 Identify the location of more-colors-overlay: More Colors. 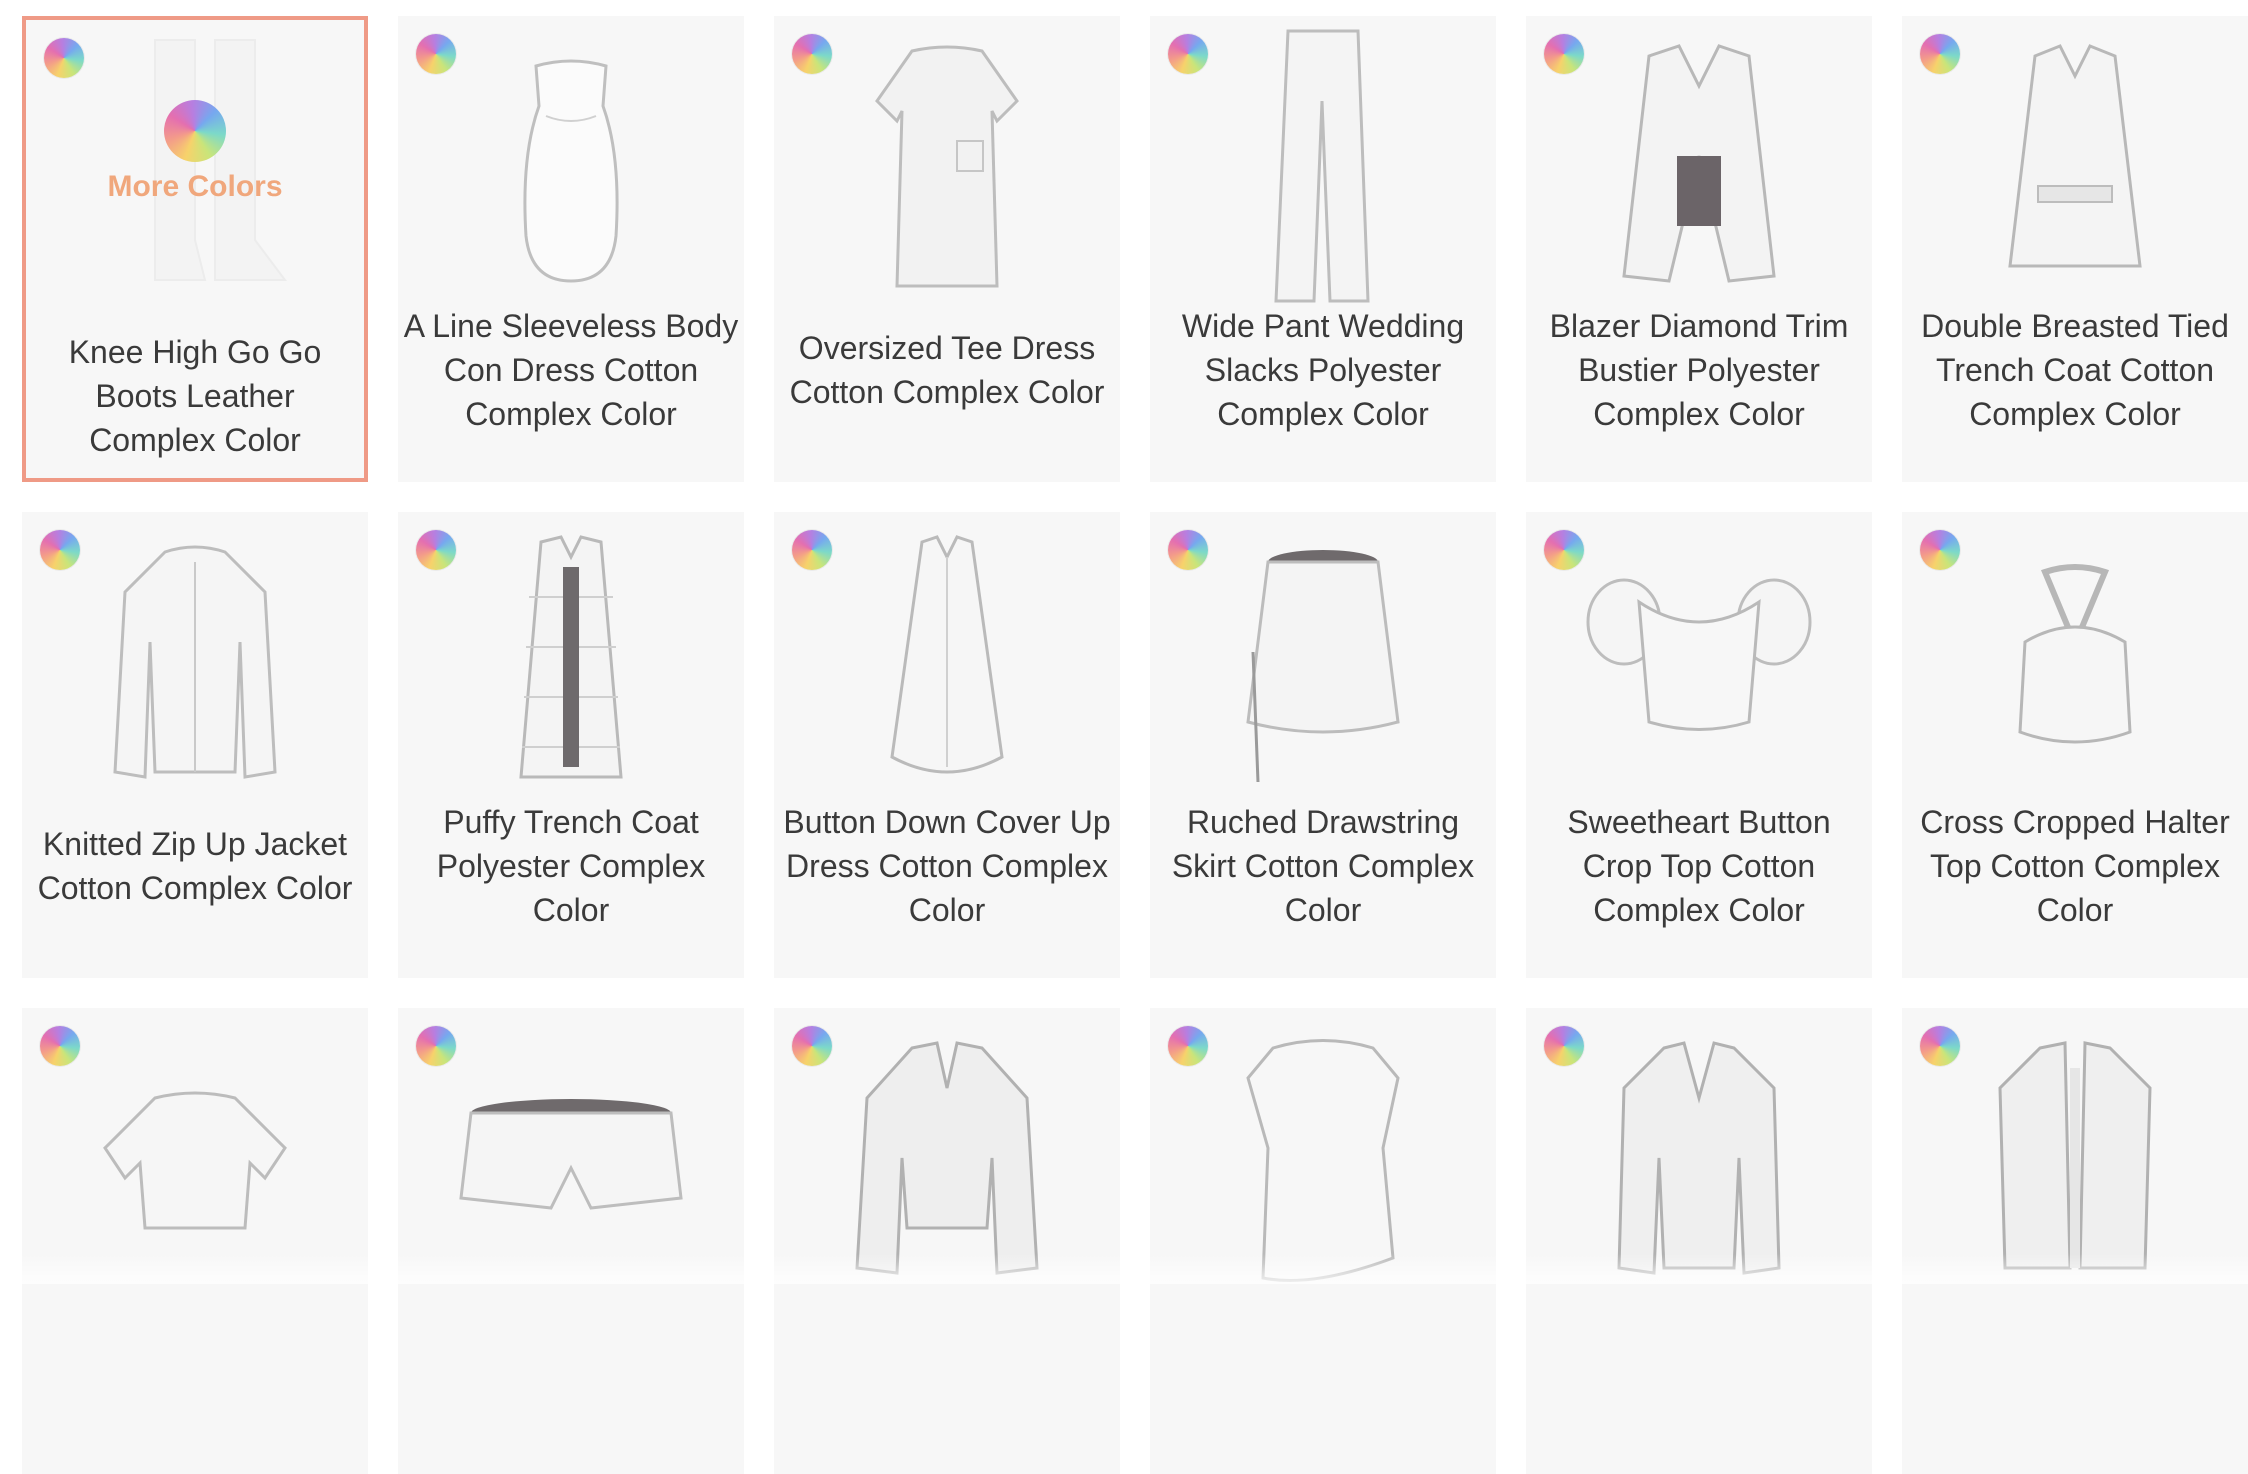
(195, 152).